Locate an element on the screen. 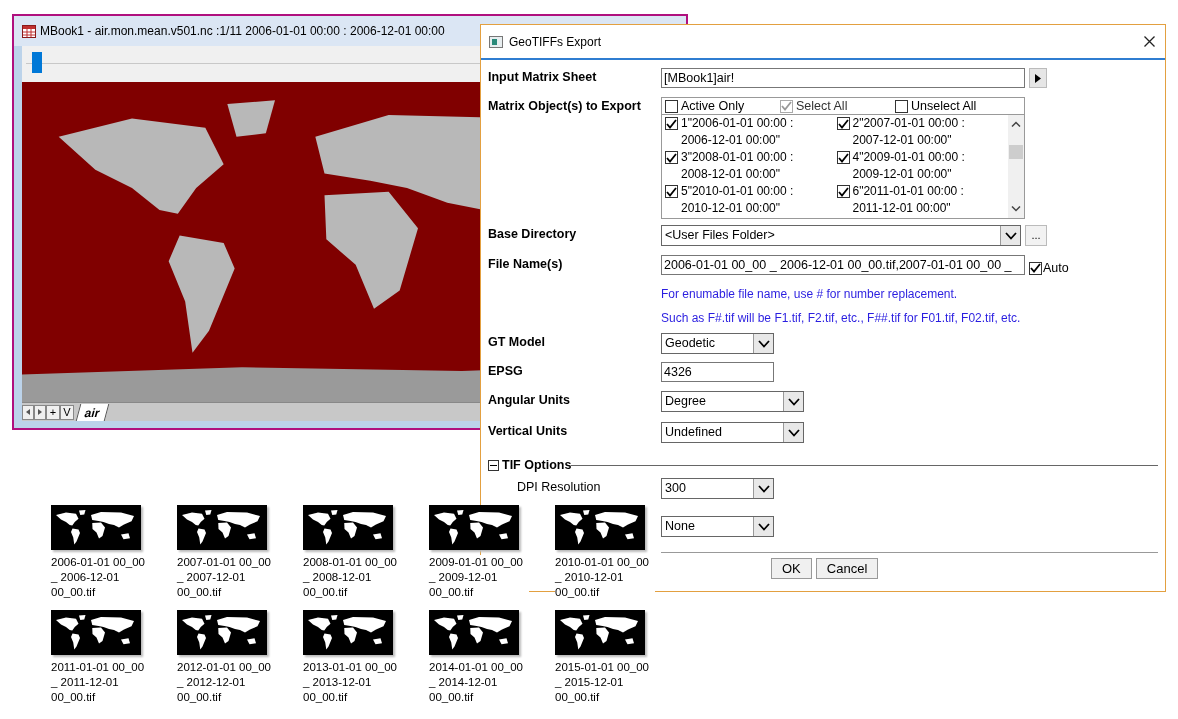 Image resolution: width=1178 pixels, height=719 pixels. next-sheet-icon is located at coordinates (40, 412).